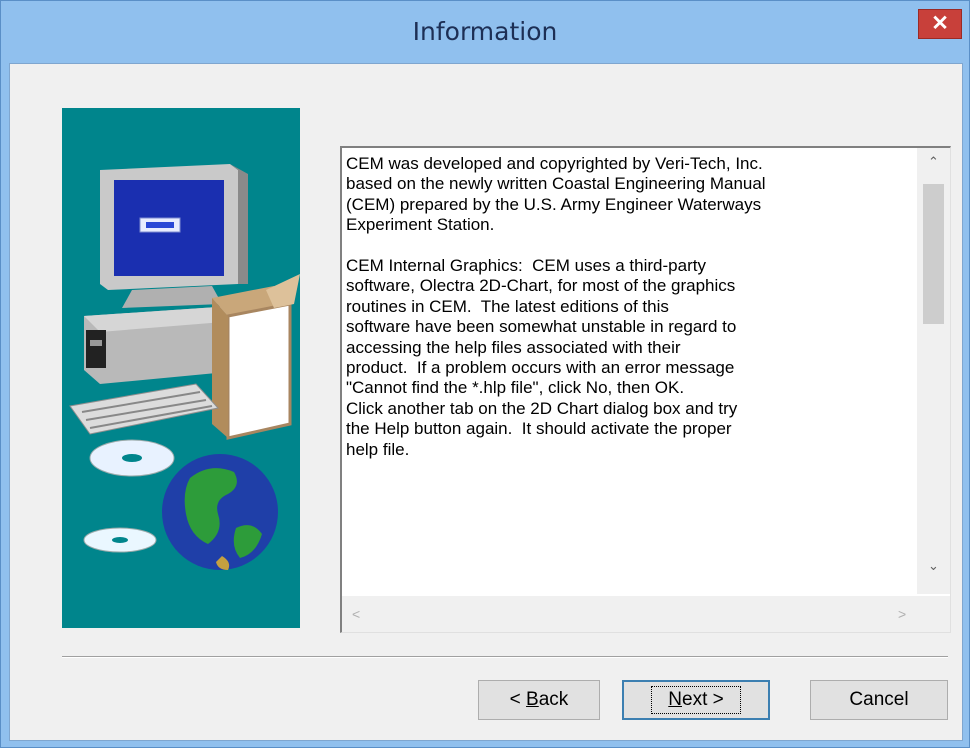 The image size is (970, 748). What do you see at coordinates (553, 699) in the screenshot?
I see `back-label-rest: ack` at bounding box center [553, 699].